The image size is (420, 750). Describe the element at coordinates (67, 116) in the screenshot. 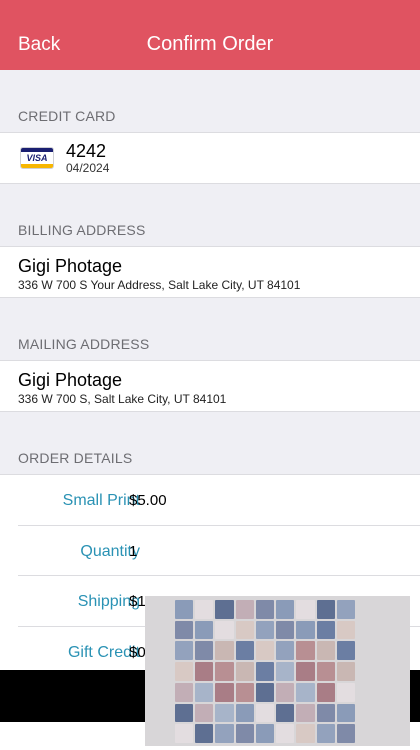

I see `credit-card-header: CREDIT CARD` at that location.